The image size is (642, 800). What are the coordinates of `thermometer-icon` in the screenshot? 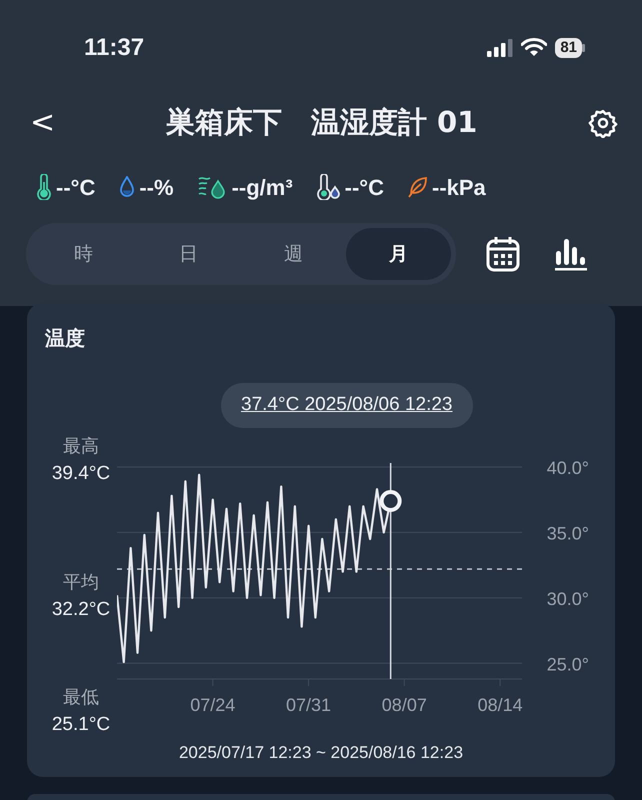 It's located at (44, 187).